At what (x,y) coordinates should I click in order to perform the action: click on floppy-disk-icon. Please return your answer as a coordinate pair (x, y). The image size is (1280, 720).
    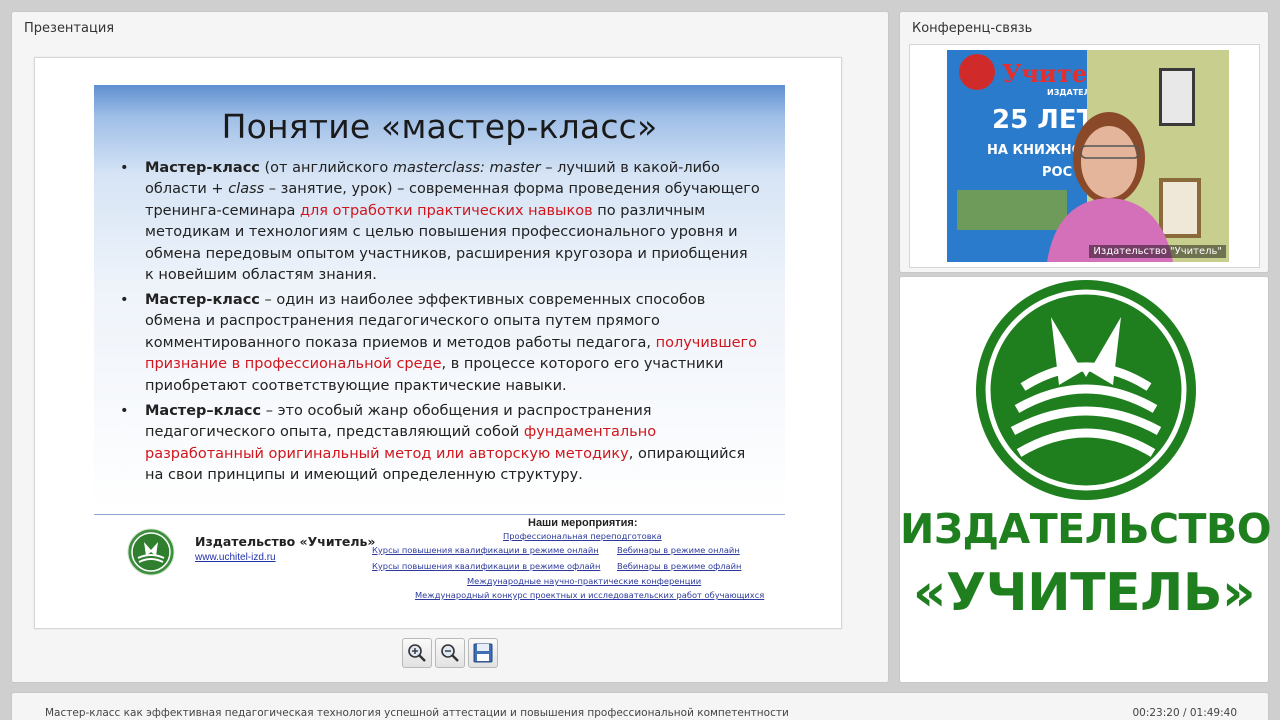
    Looking at the image, I should click on (483, 653).